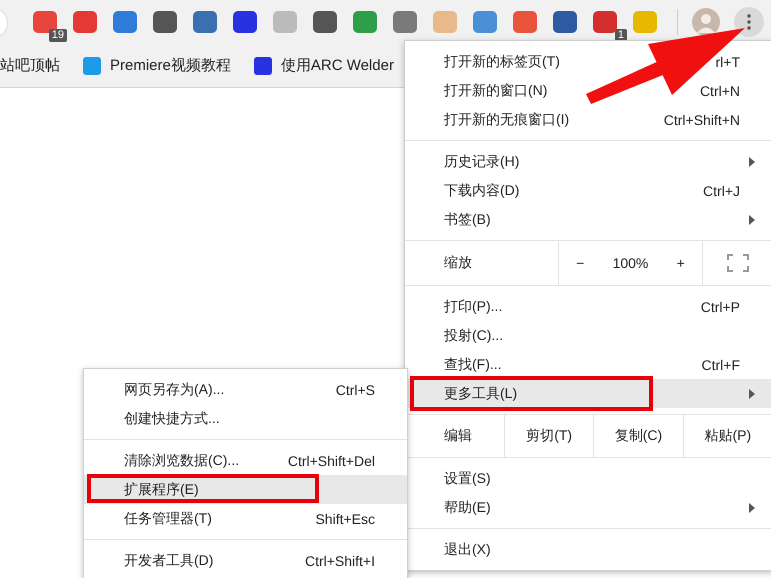  What do you see at coordinates (588, 478) in the screenshot?
I see `menu-item: 设置(S)` at bounding box center [588, 478].